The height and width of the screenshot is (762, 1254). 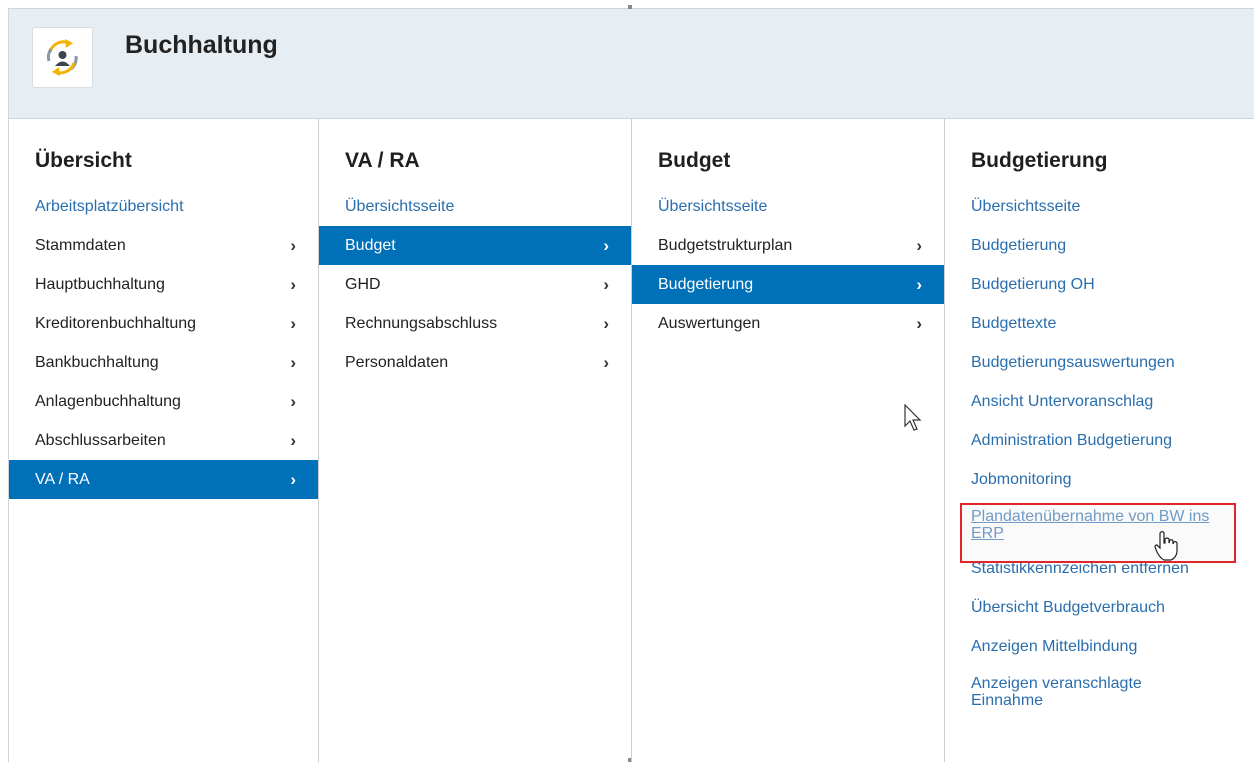 What do you see at coordinates (1099, 607) in the screenshot?
I see `link-uebersicht-budgetverbrauch: Übersicht Budgetverbrauch` at bounding box center [1099, 607].